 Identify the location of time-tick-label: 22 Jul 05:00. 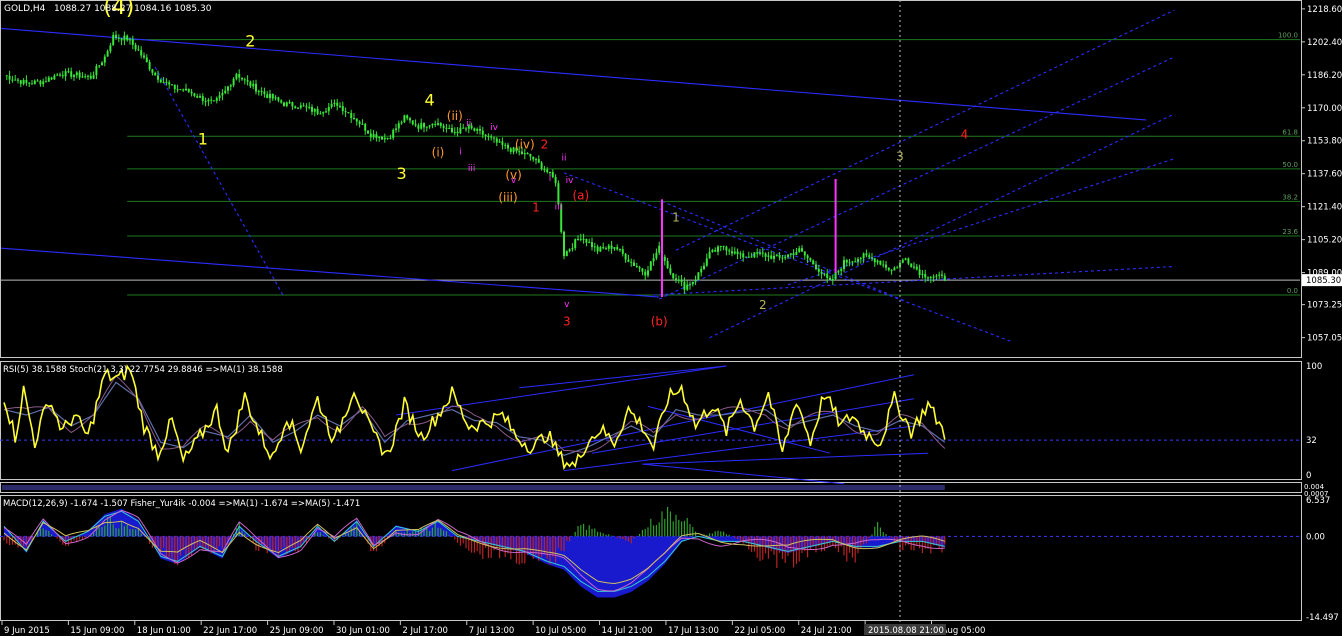
(759, 631).